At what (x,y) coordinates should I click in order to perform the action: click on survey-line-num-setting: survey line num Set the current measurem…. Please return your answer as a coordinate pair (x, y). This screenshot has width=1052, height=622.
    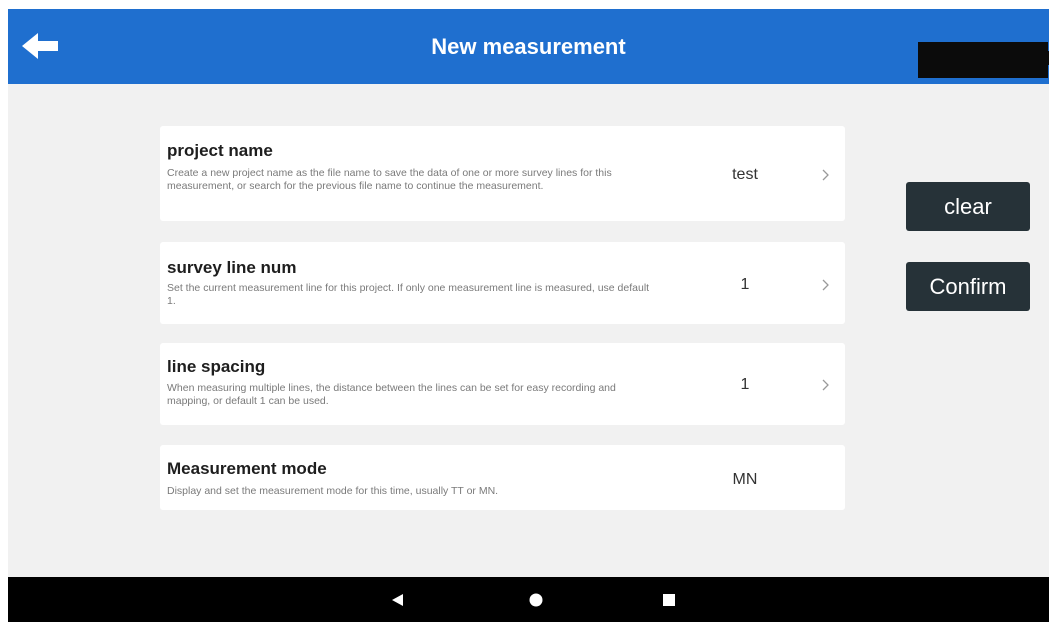
    Looking at the image, I should click on (502, 283).